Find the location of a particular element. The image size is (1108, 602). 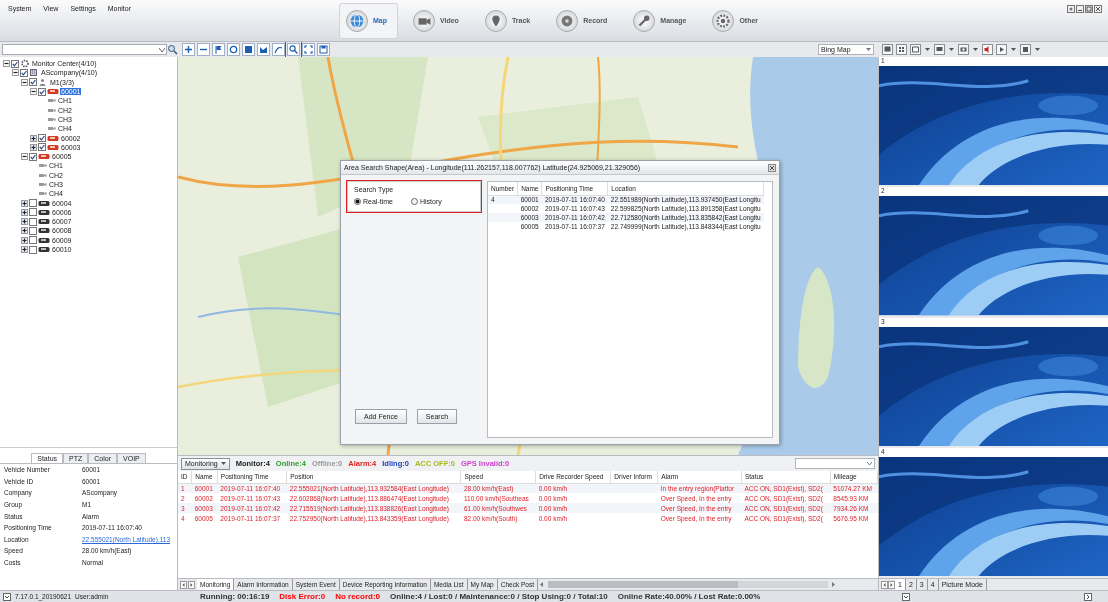

zoom-in-icon is located at coordinates (188, 49).